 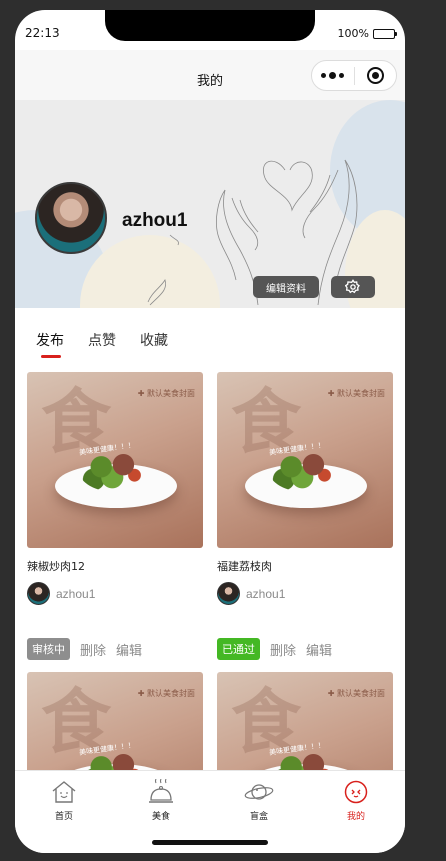 What do you see at coordinates (210, 842) in the screenshot?
I see `home-indicator` at bounding box center [210, 842].